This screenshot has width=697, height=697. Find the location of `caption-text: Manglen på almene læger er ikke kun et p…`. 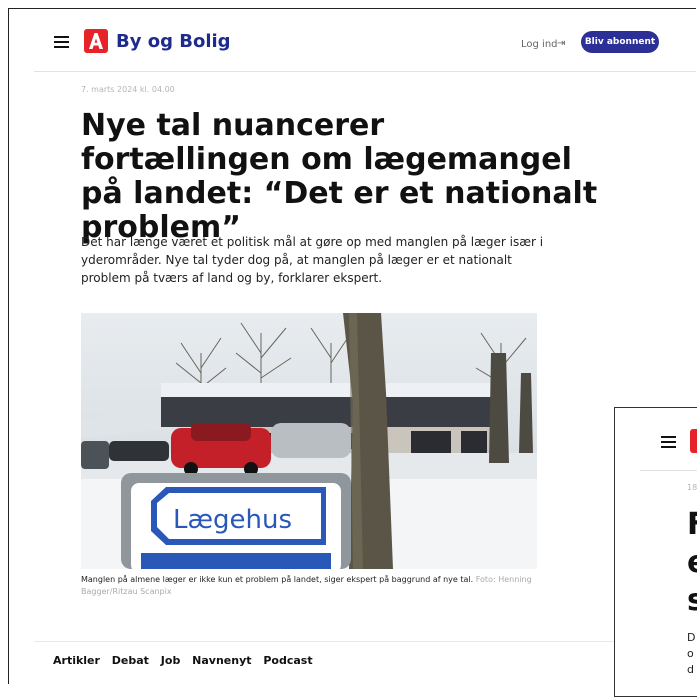

caption-text: Manglen på almene læger er ikke kun et p… is located at coordinates (277, 579).